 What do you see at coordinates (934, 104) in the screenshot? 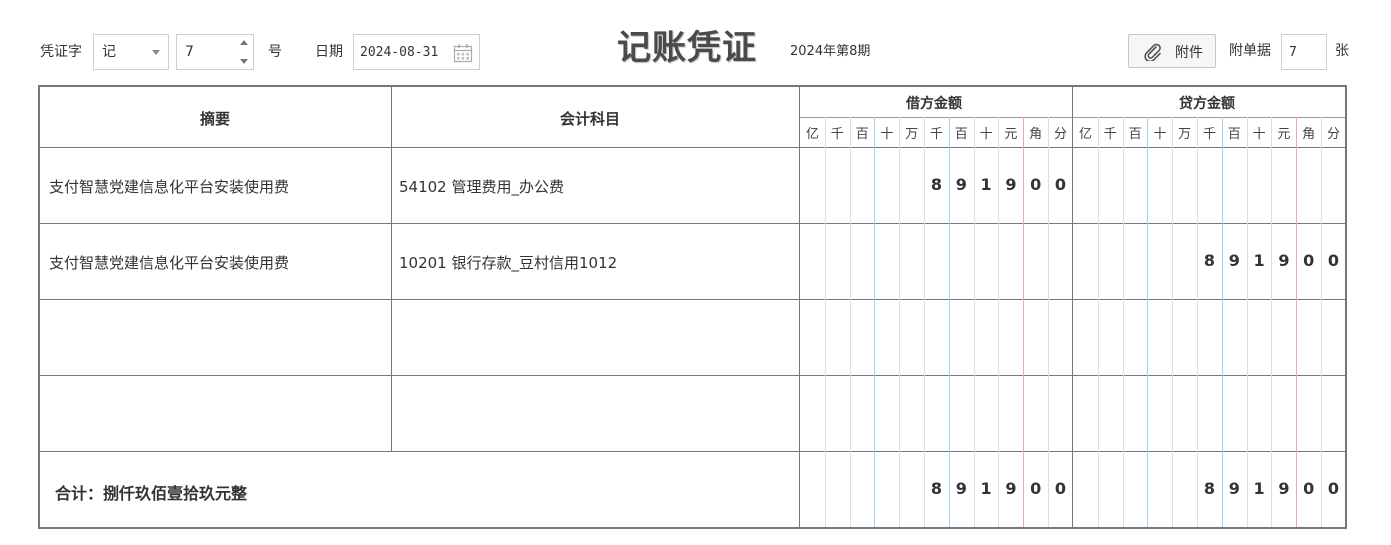
I see `debit-amount-header: 借方金额` at bounding box center [934, 104].